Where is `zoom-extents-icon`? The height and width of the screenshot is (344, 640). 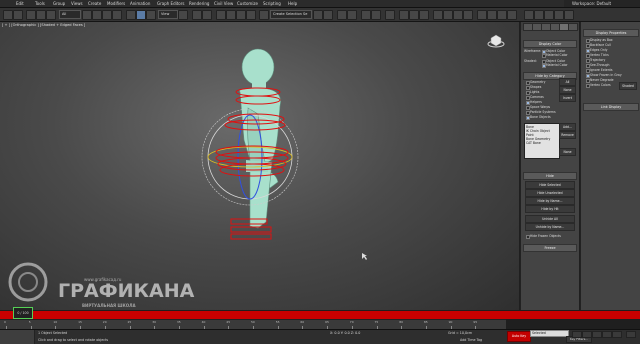 zoom-extents-icon is located at coordinates (631, 334).